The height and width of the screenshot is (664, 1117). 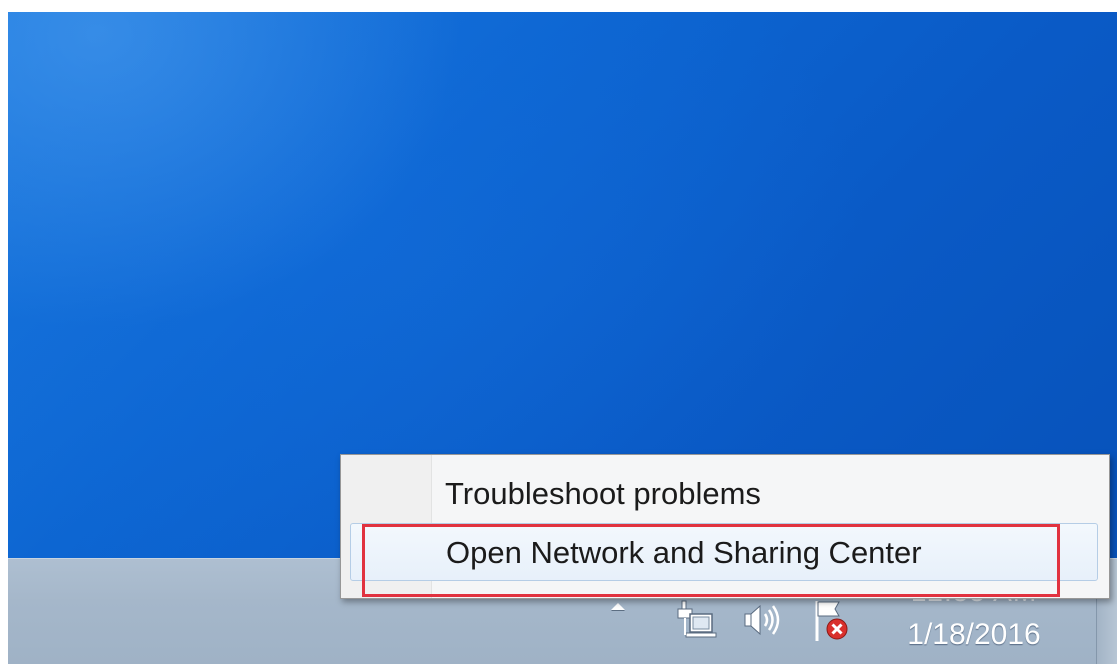 I want to click on clock-date: 1/18/2016, so click(x=974, y=634).